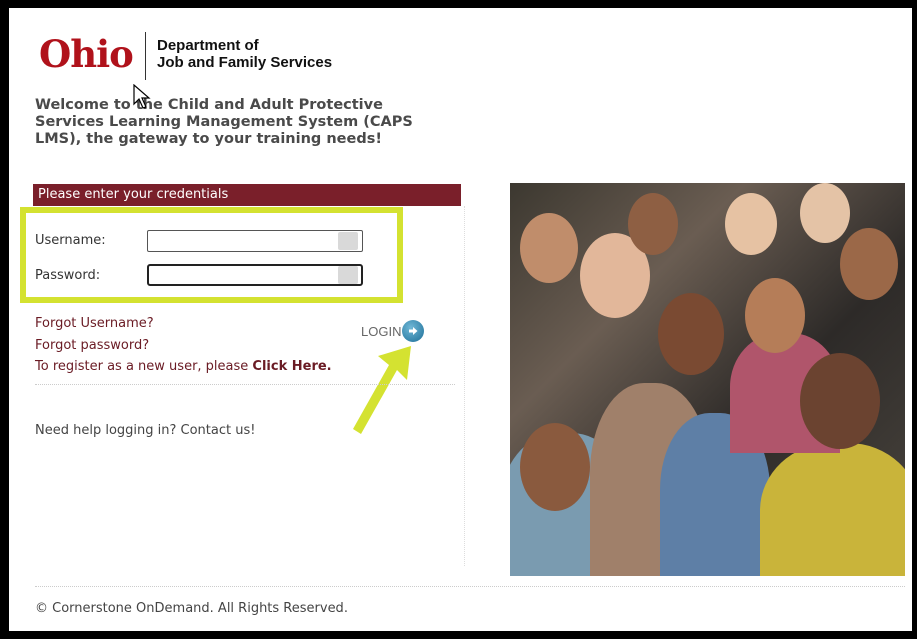  I want to click on forgot-username-link: Forgot Username?, so click(94, 323).